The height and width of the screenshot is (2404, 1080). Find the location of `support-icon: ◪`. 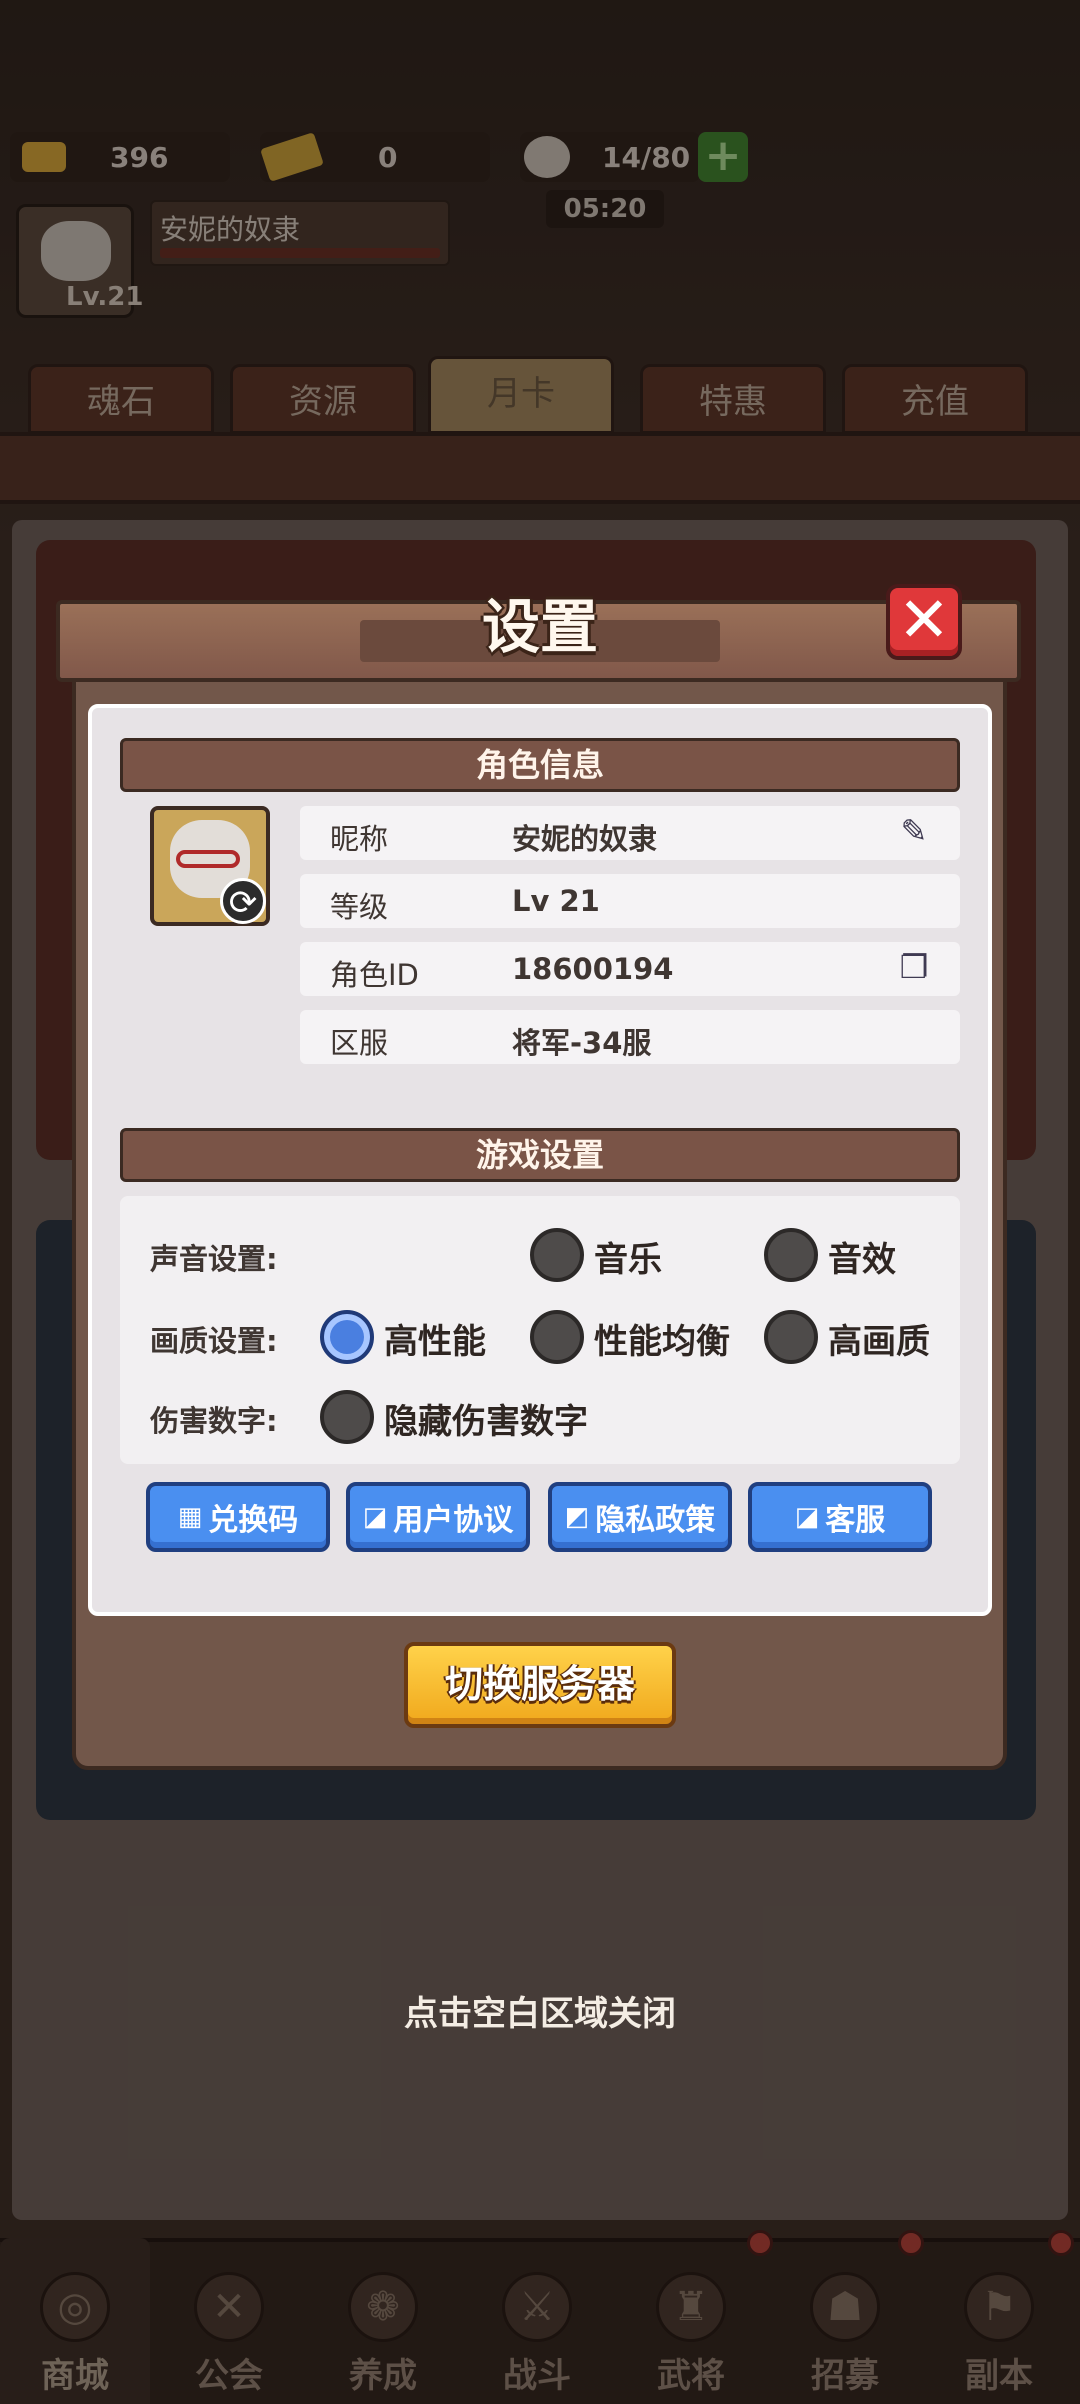

support-icon: ◪ is located at coordinates (807, 1517).